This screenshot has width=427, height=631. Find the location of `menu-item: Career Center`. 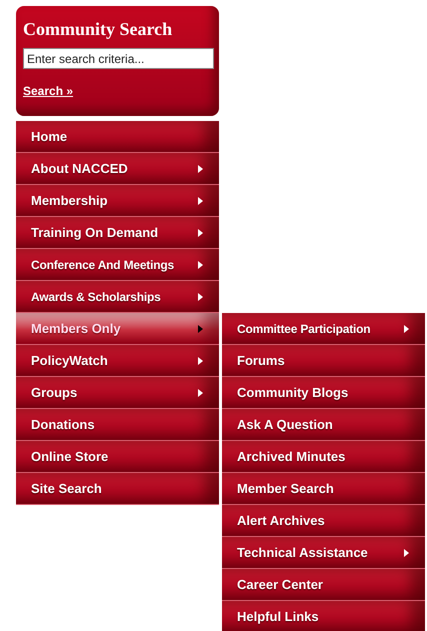

menu-item: Career Center is located at coordinates (323, 585).